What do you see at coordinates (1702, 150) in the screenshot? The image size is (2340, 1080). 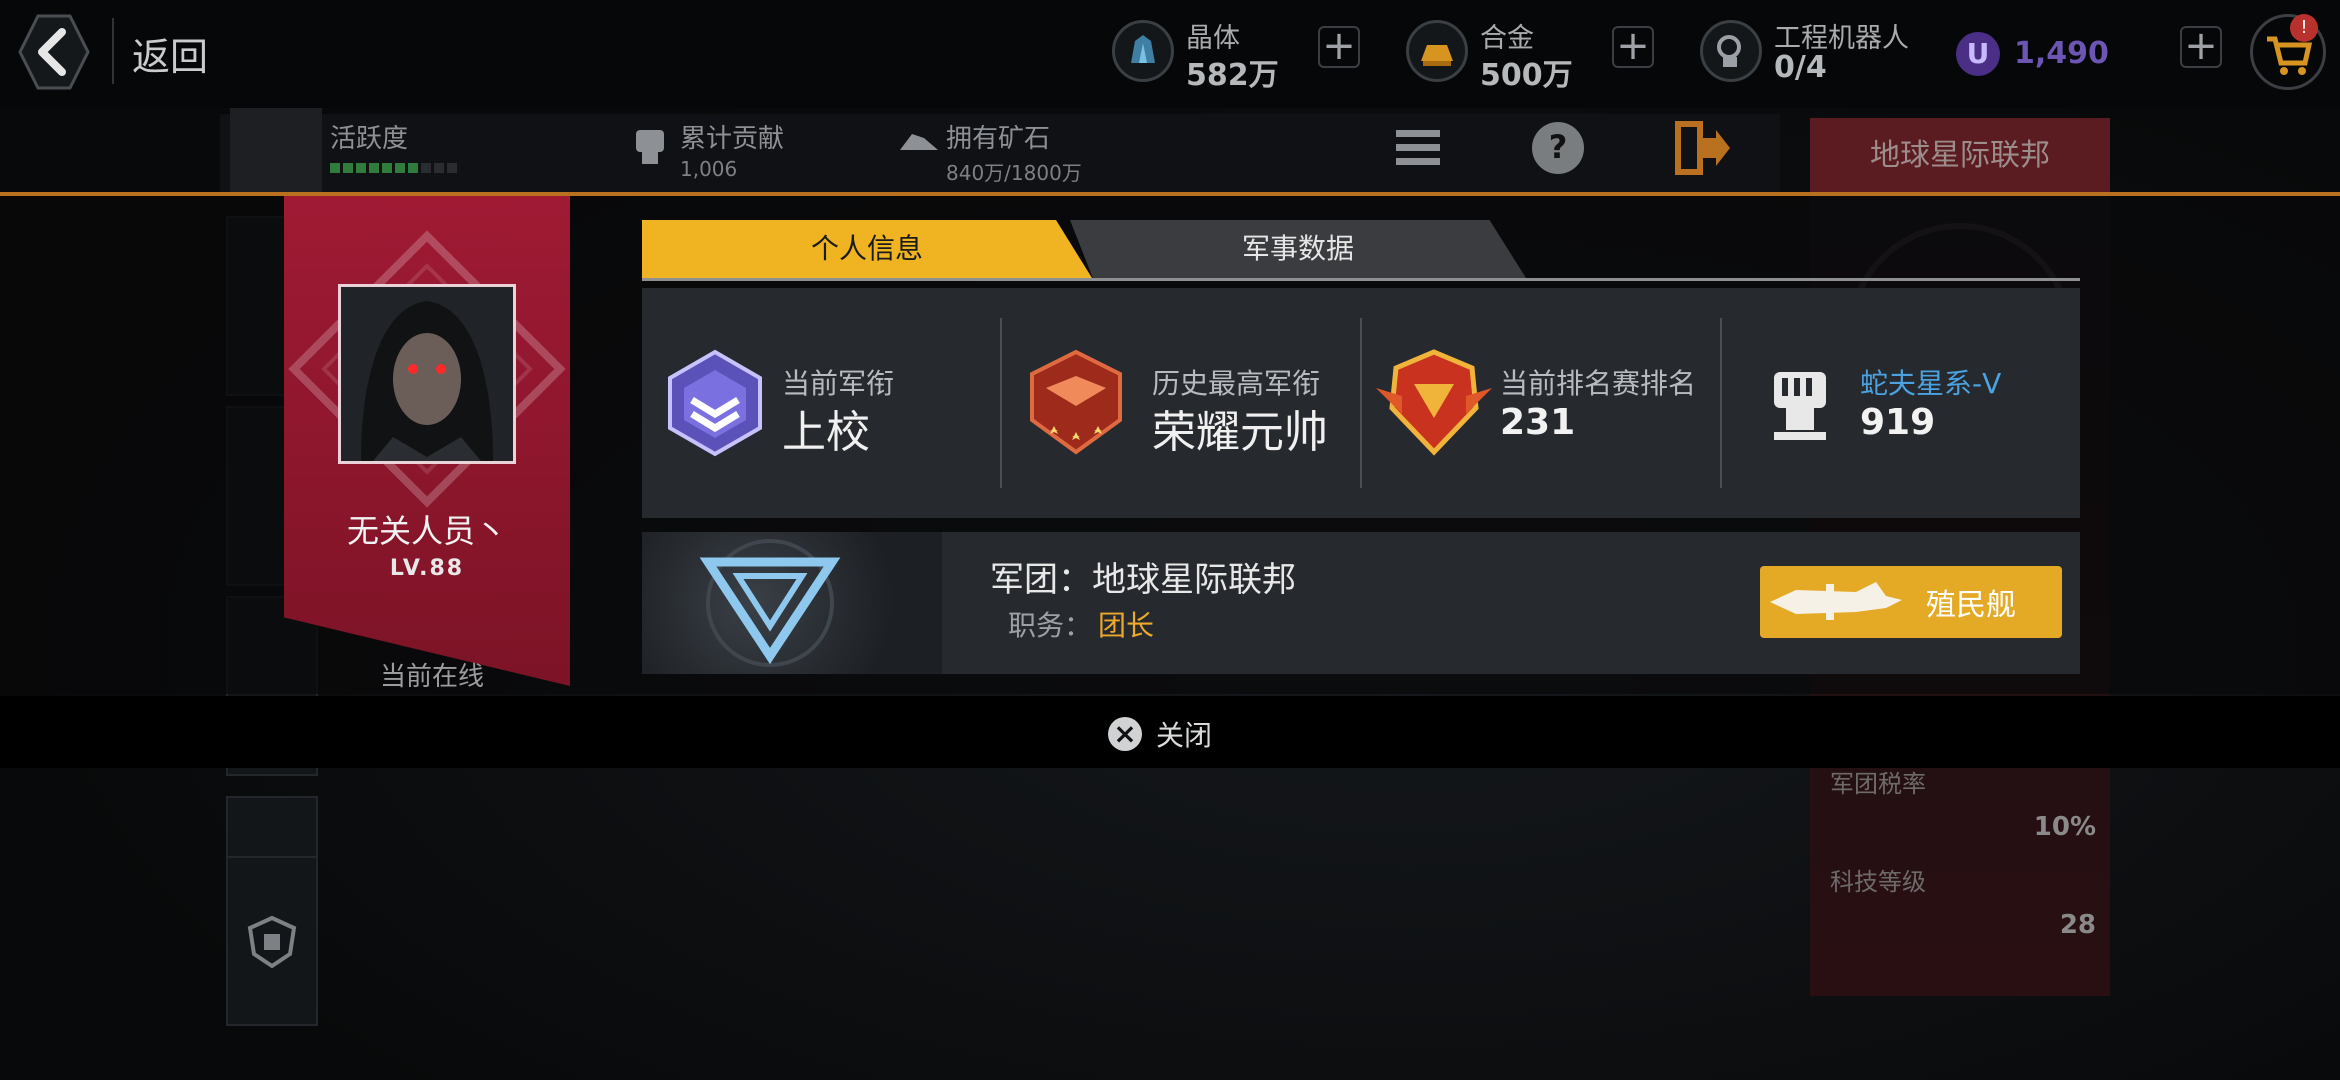 I see `exit-icon` at bounding box center [1702, 150].